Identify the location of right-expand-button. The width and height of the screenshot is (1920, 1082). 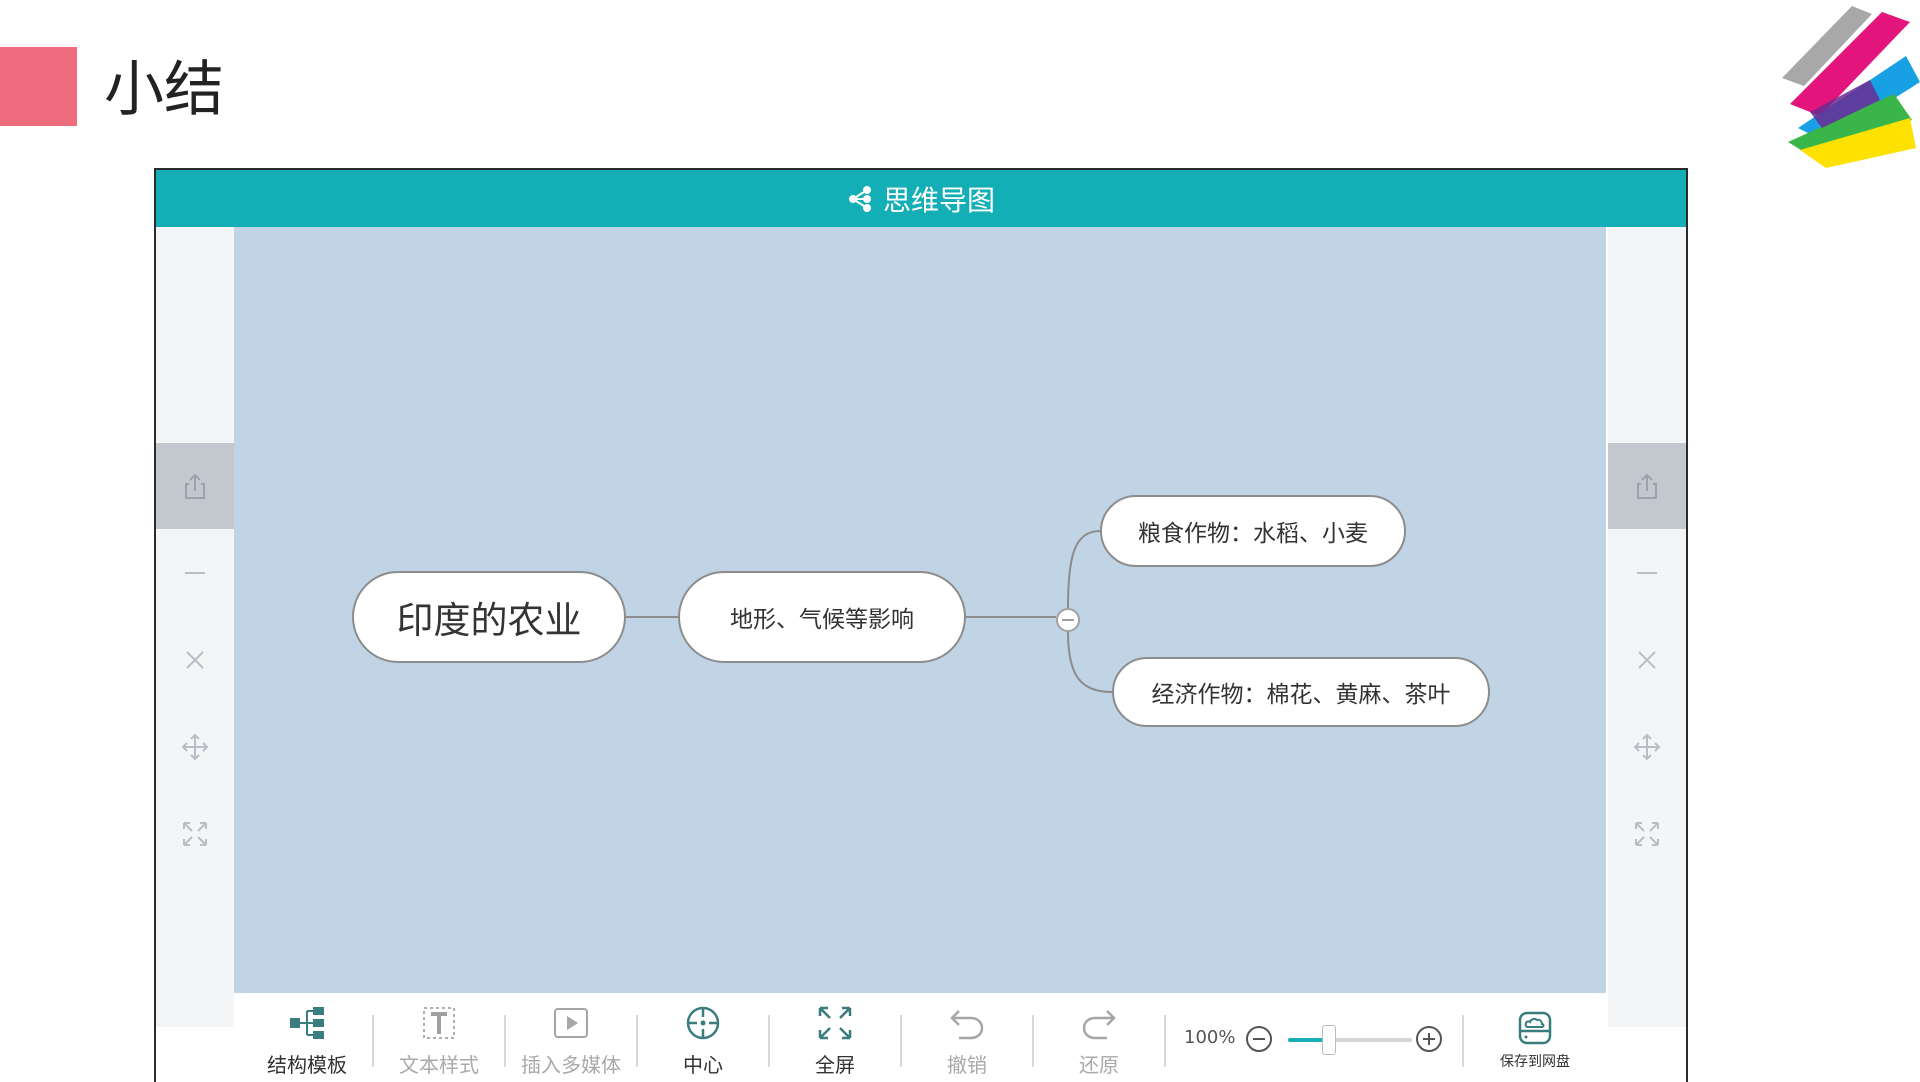
(1647, 834).